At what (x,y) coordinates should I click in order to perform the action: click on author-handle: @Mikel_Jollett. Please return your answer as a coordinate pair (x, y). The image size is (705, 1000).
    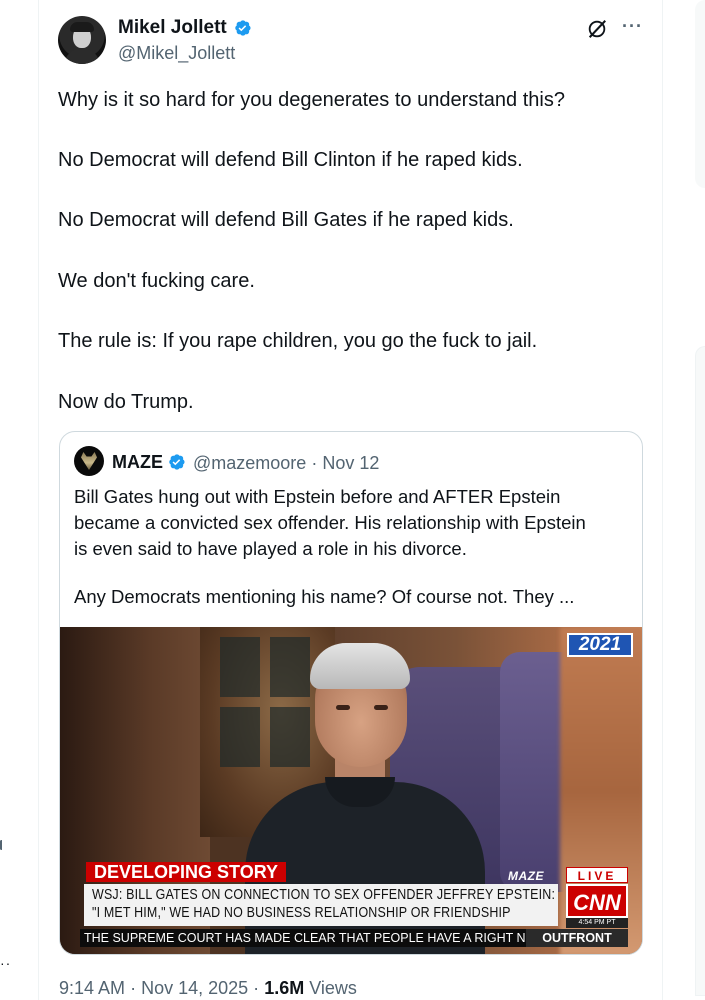
    Looking at the image, I should click on (176, 53).